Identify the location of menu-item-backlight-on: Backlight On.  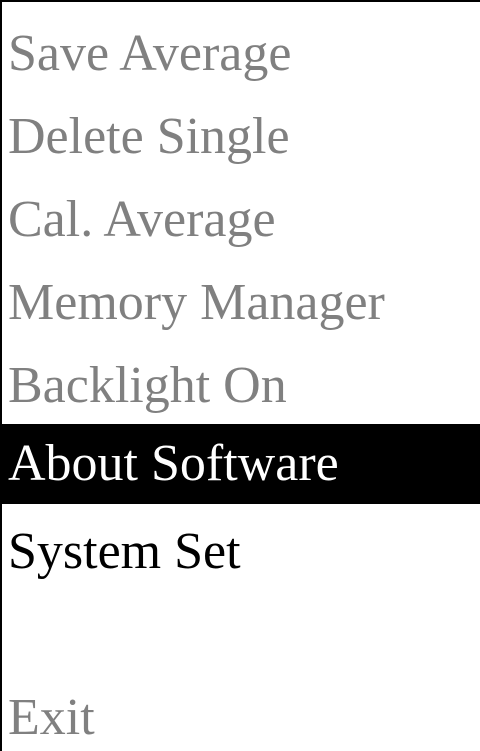
(241, 386).